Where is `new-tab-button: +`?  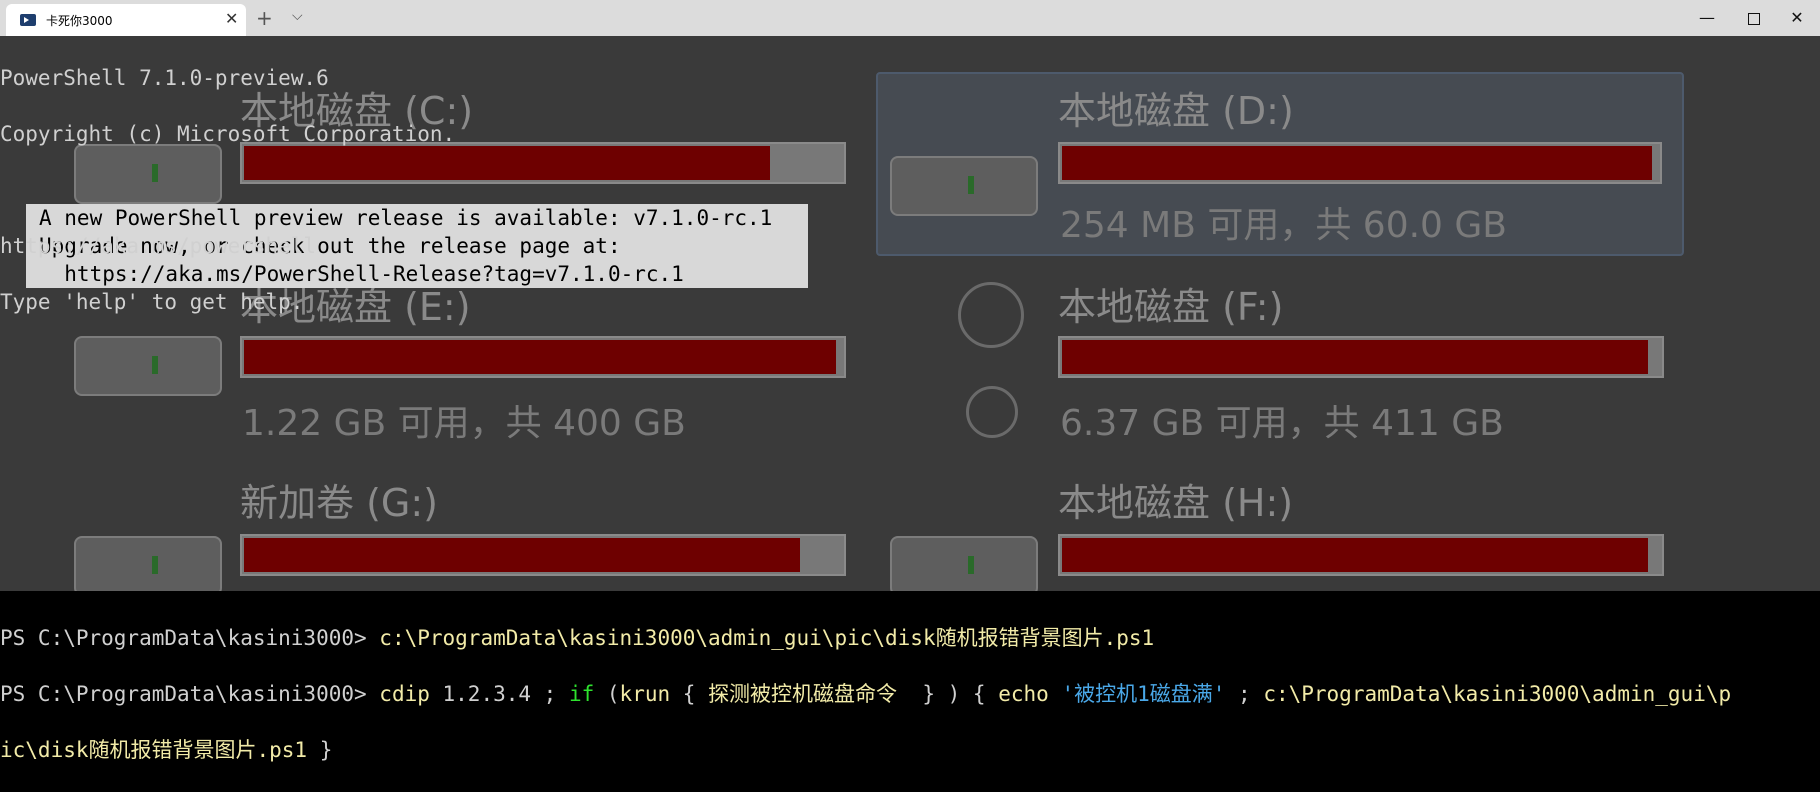
new-tab-button: + is located at coordinates (264, 18).